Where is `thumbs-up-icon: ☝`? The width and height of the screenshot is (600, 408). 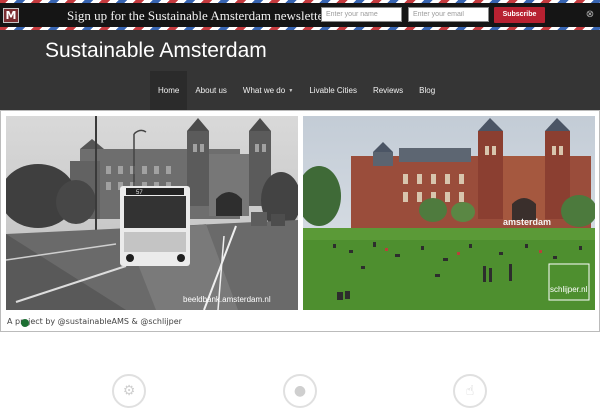
thumbs-up-icon: ☝ is located at coordinates (470, 391).